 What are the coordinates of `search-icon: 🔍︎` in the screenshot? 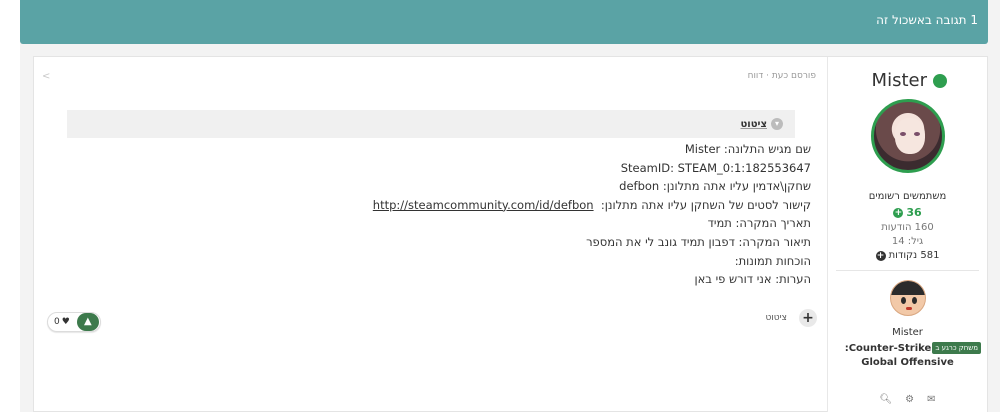 It's located at (885, 399).